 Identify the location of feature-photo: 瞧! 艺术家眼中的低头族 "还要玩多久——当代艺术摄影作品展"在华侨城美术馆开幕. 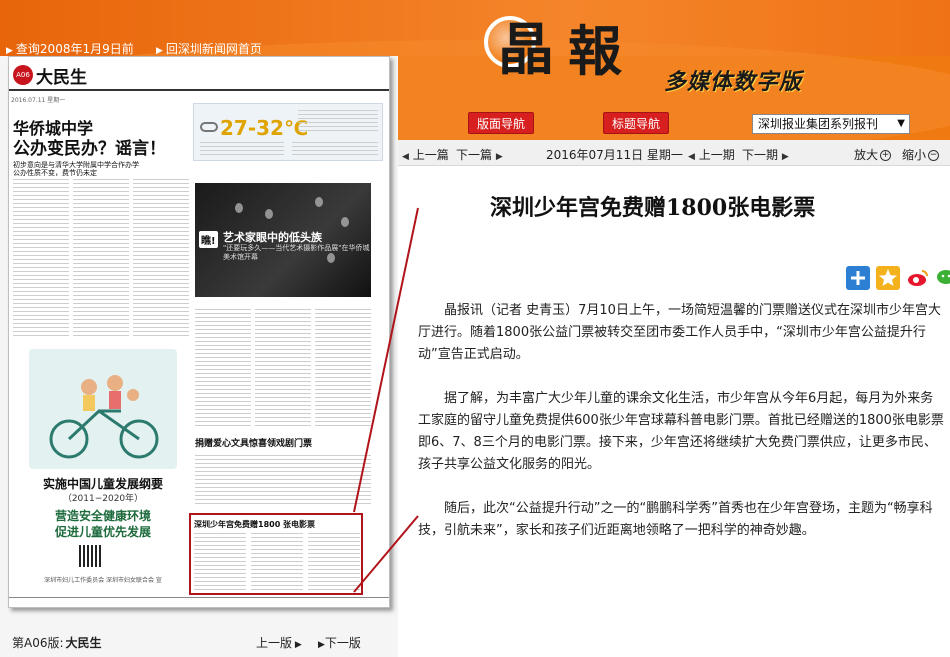
(283, 240).